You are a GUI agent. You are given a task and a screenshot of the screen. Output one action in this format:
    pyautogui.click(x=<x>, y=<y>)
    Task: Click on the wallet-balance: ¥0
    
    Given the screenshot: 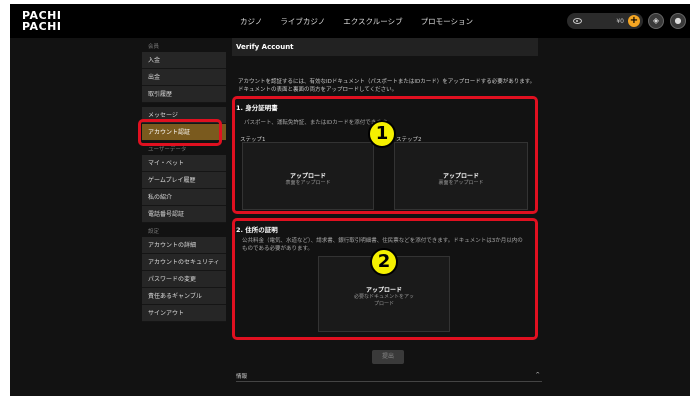 What is the action you would take?
    pyautogui.click(x=620, y=21)
    